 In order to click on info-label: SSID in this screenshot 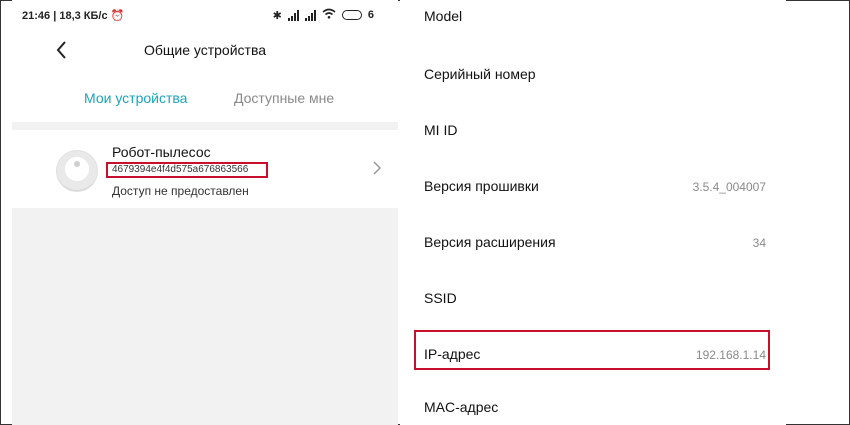, I will do `click(440, 298)`.